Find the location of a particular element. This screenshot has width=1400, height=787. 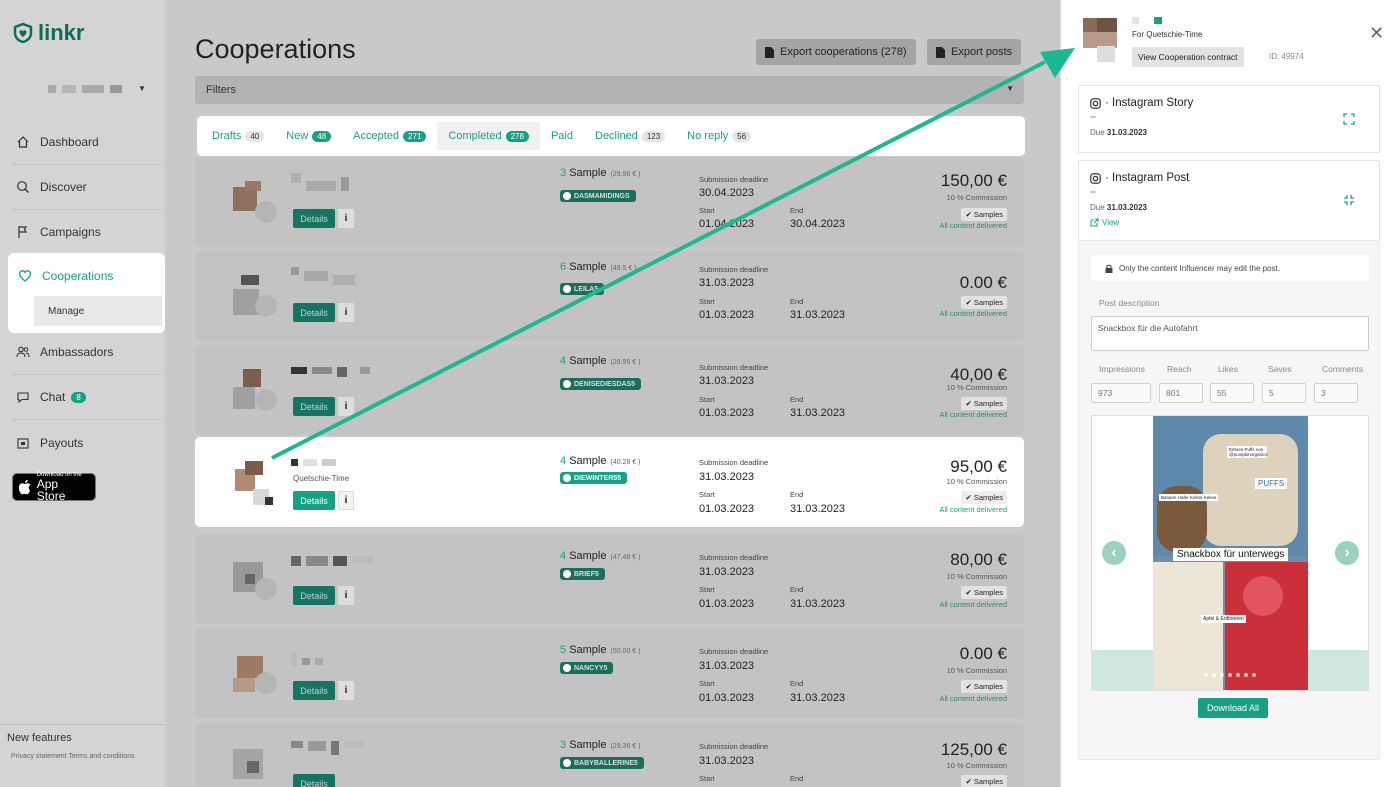

tab-label: No reply is located at coordinates (708, 136).